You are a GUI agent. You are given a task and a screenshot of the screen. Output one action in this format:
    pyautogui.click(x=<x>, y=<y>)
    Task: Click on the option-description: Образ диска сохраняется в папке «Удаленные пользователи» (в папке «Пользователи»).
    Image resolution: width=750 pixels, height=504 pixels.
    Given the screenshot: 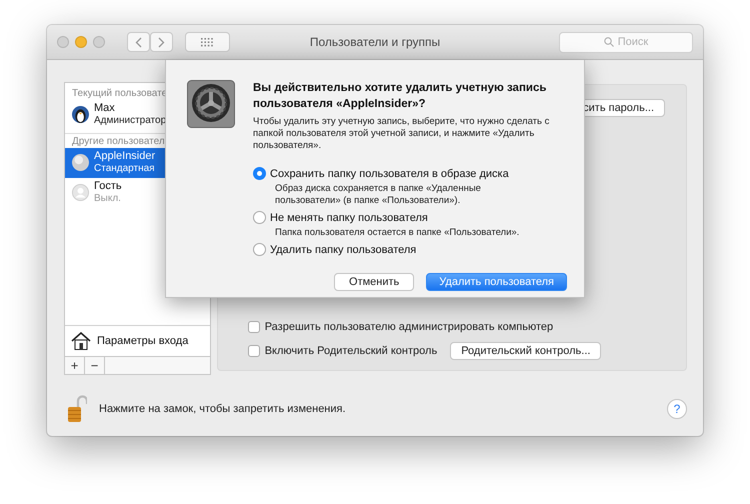 What is the action you would take?
    pyautogui.click(x=378, y=195)
    